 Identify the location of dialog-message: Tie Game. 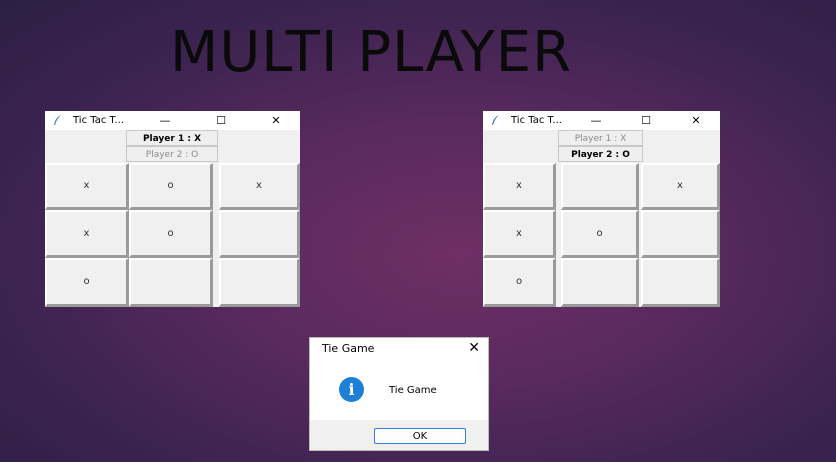
(413, 390).